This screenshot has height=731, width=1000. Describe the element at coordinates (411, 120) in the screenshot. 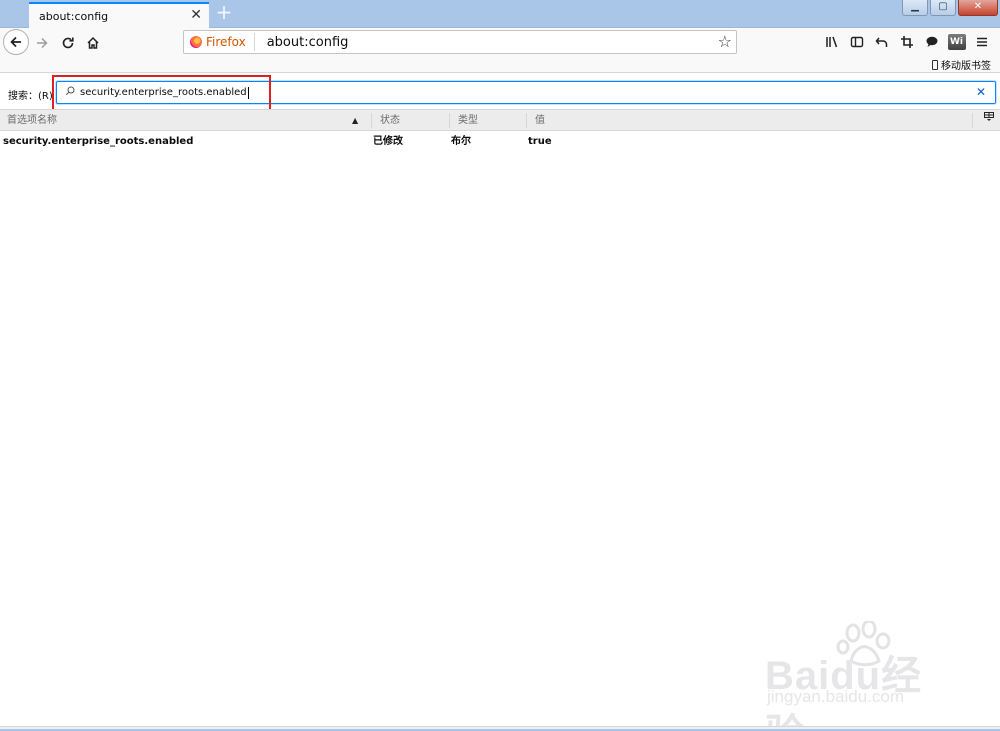

I see `column-header-status: 状态` at that location.